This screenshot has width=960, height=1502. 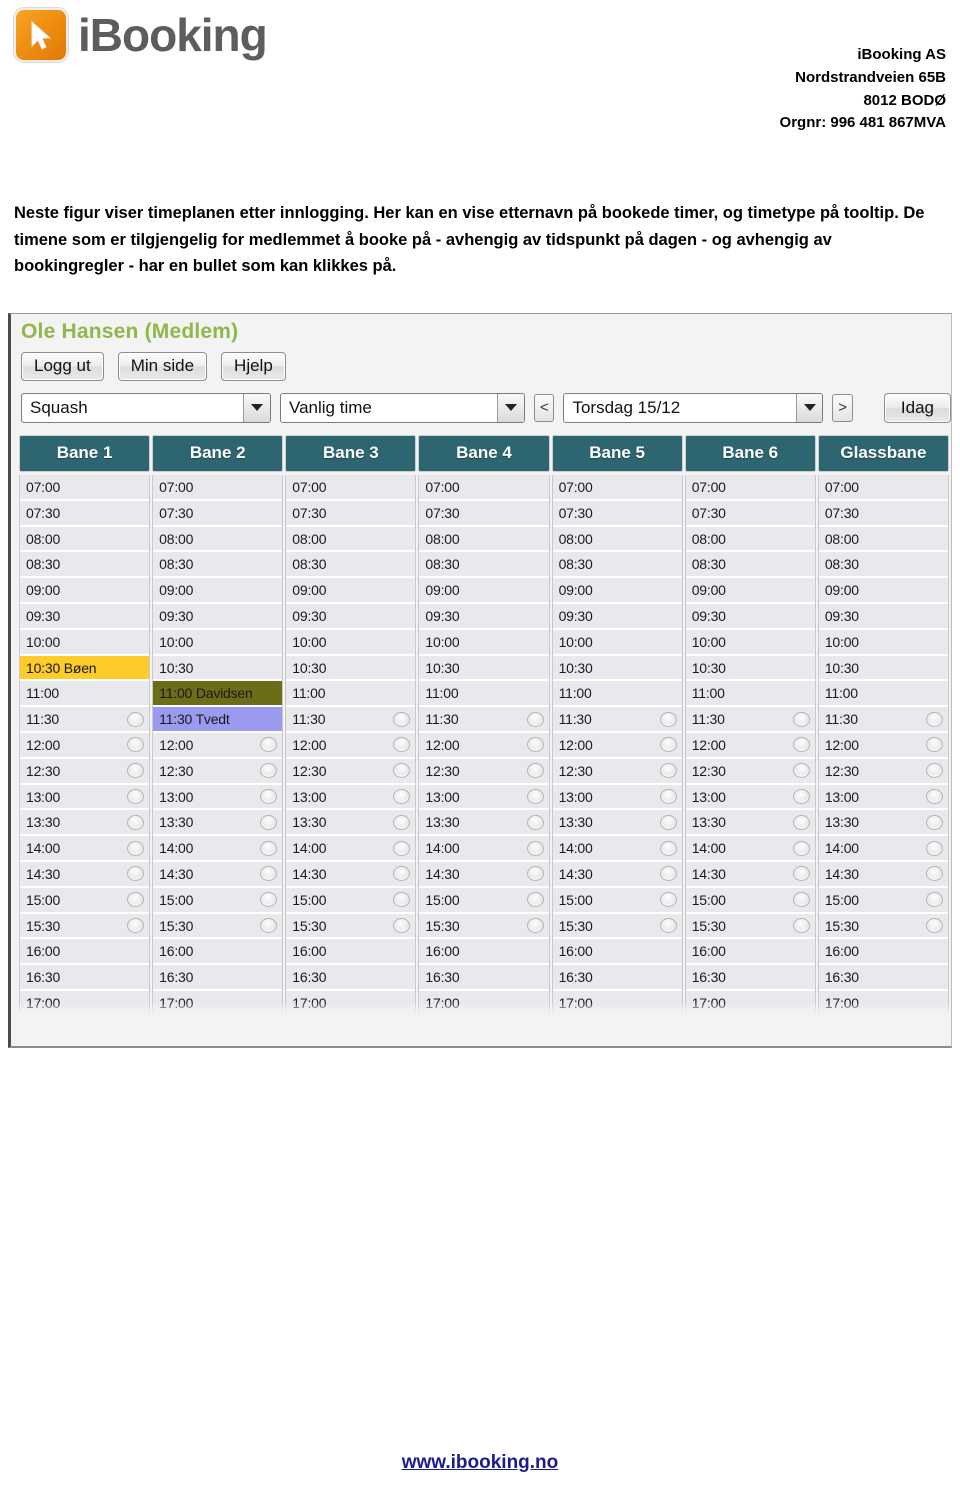 I want to click on today-button: Idag, so click(x=917, y=408).